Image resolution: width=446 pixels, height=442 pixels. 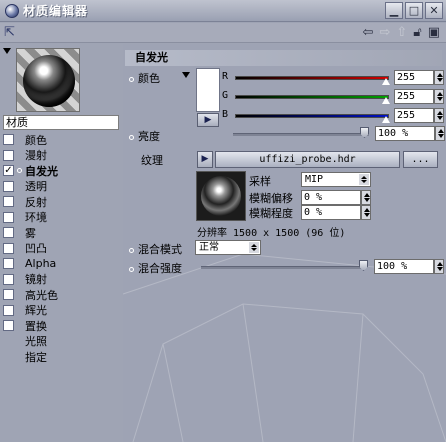 What do you see at coordinates (36, 218) in the screenshot?
I see `channel-label: 环境` at bounding box center [36, 218].